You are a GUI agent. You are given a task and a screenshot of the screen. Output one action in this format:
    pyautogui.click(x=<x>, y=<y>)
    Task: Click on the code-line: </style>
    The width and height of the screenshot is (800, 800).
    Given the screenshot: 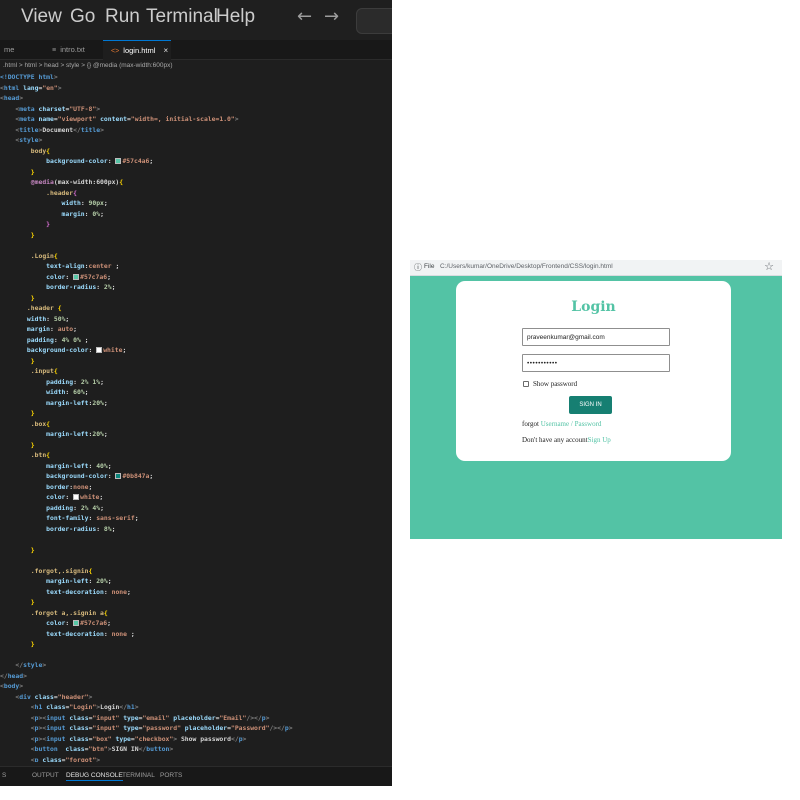 What is the action you would take?
    pyautogui.click(x=23, y=665)
    